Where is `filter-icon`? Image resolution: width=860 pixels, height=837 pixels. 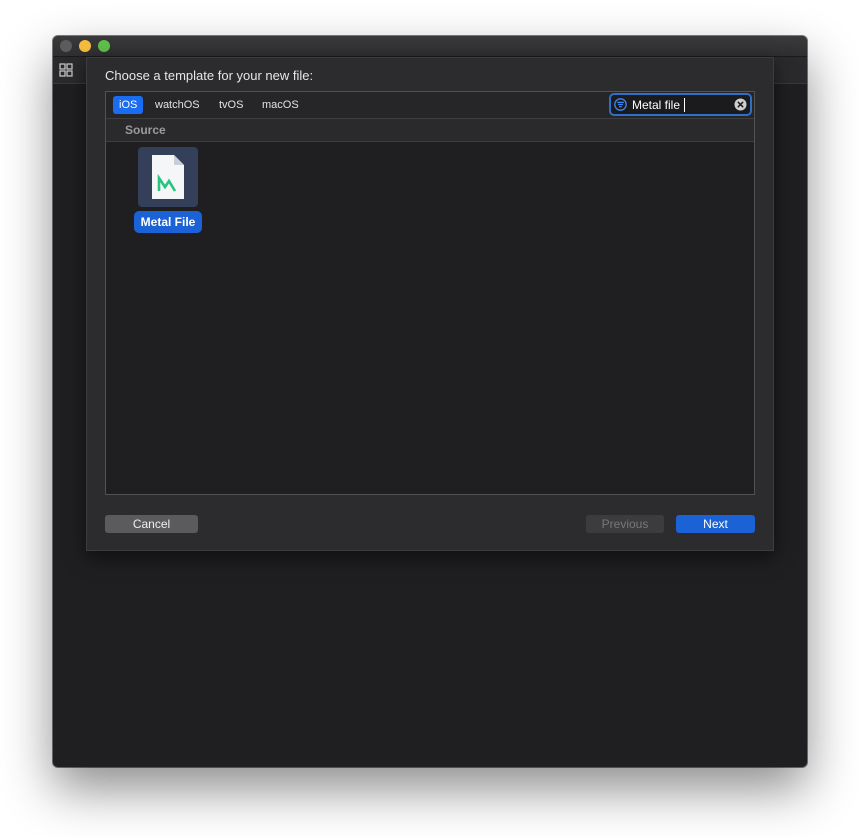
filter-icon is located at coordinates (620, 104).